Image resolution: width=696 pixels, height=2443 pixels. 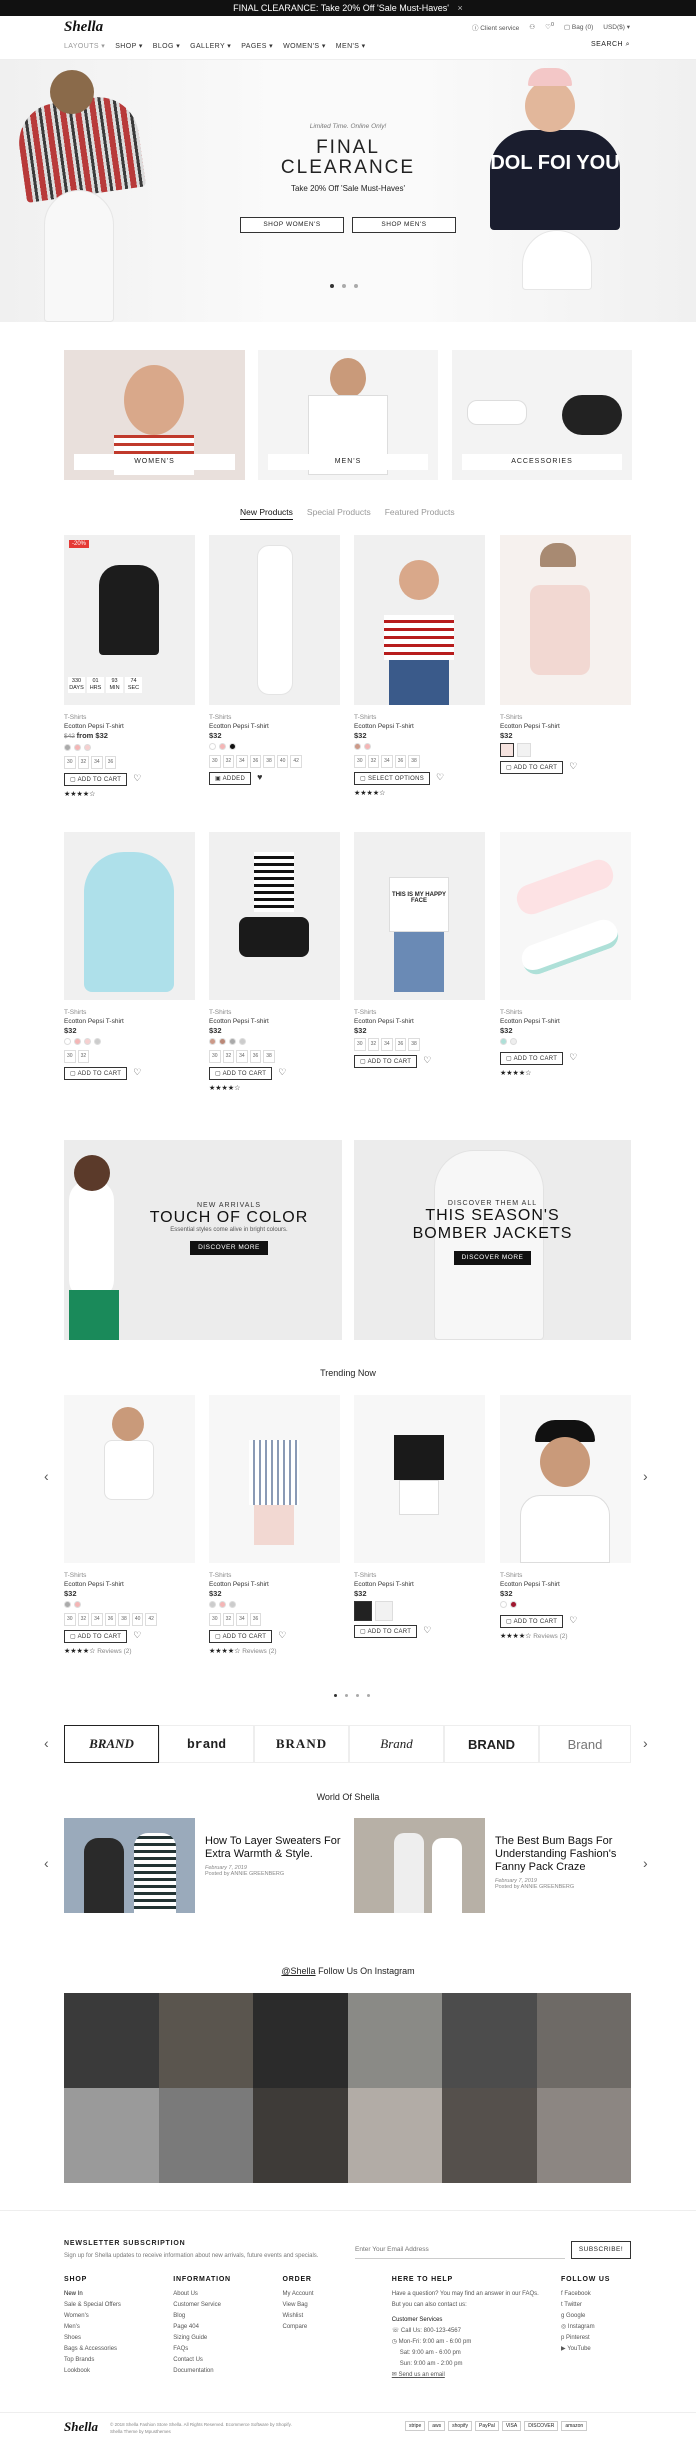 I want to click on hero-pagination, so click(x=344, y=285).